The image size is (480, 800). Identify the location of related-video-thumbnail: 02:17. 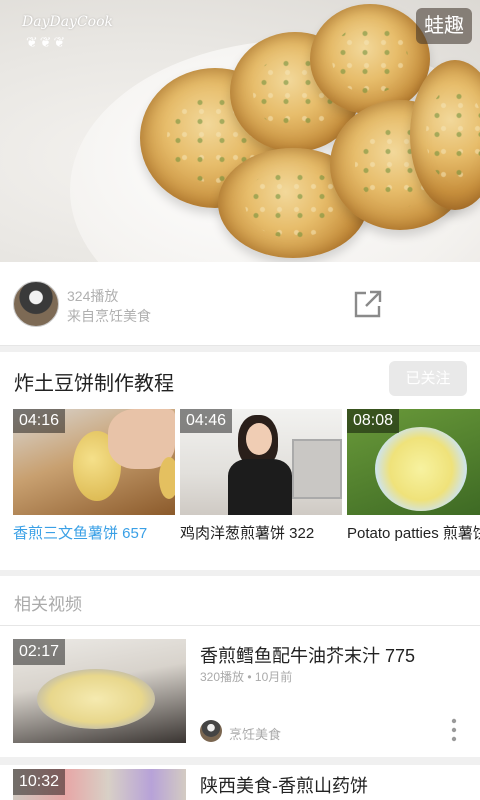
(99, 691).